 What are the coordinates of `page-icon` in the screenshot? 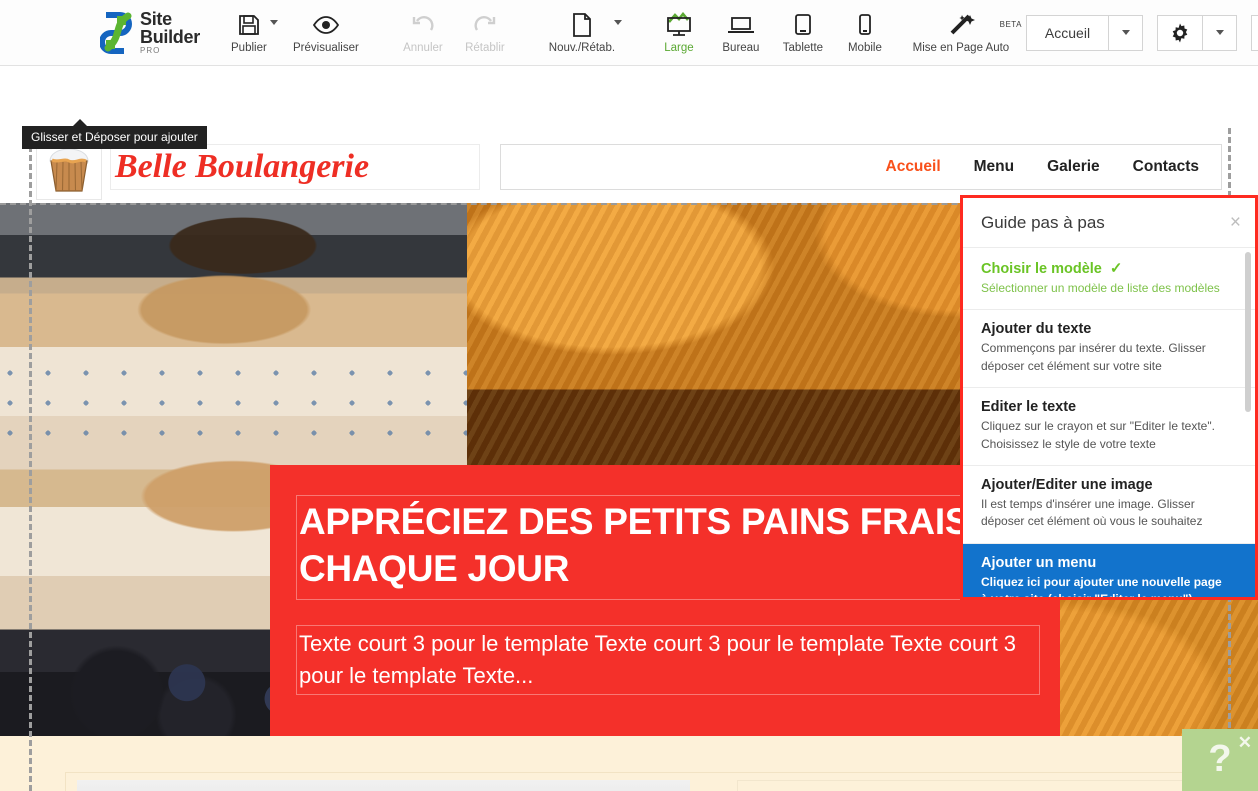 It's located at (582, 25).